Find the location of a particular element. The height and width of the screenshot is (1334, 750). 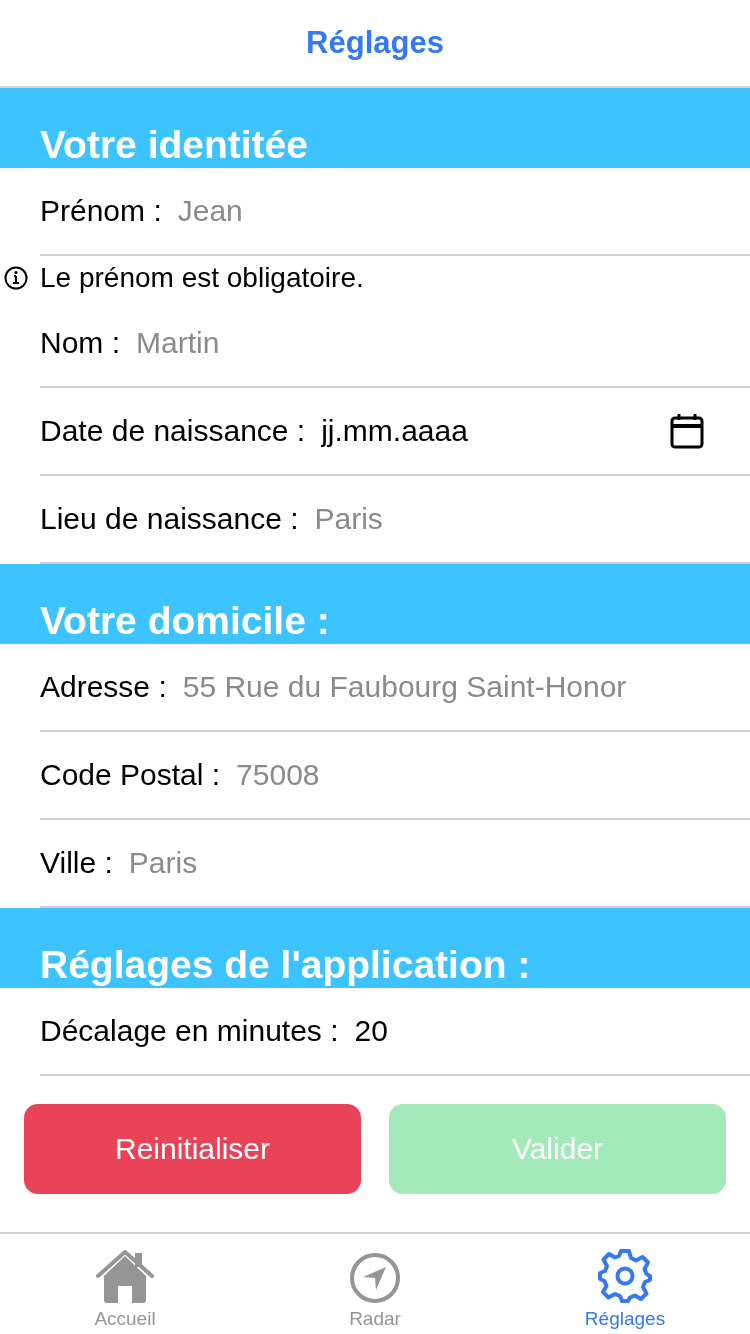

error-message: Le prénom est obligatoire. is located at coordinates (202, 278).